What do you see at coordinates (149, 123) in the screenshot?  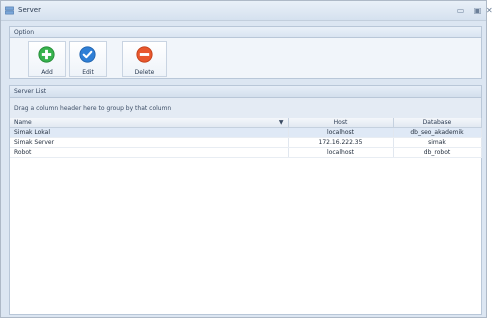 I see `column-header-name: Name ▼` at bounding box center [149, 123].